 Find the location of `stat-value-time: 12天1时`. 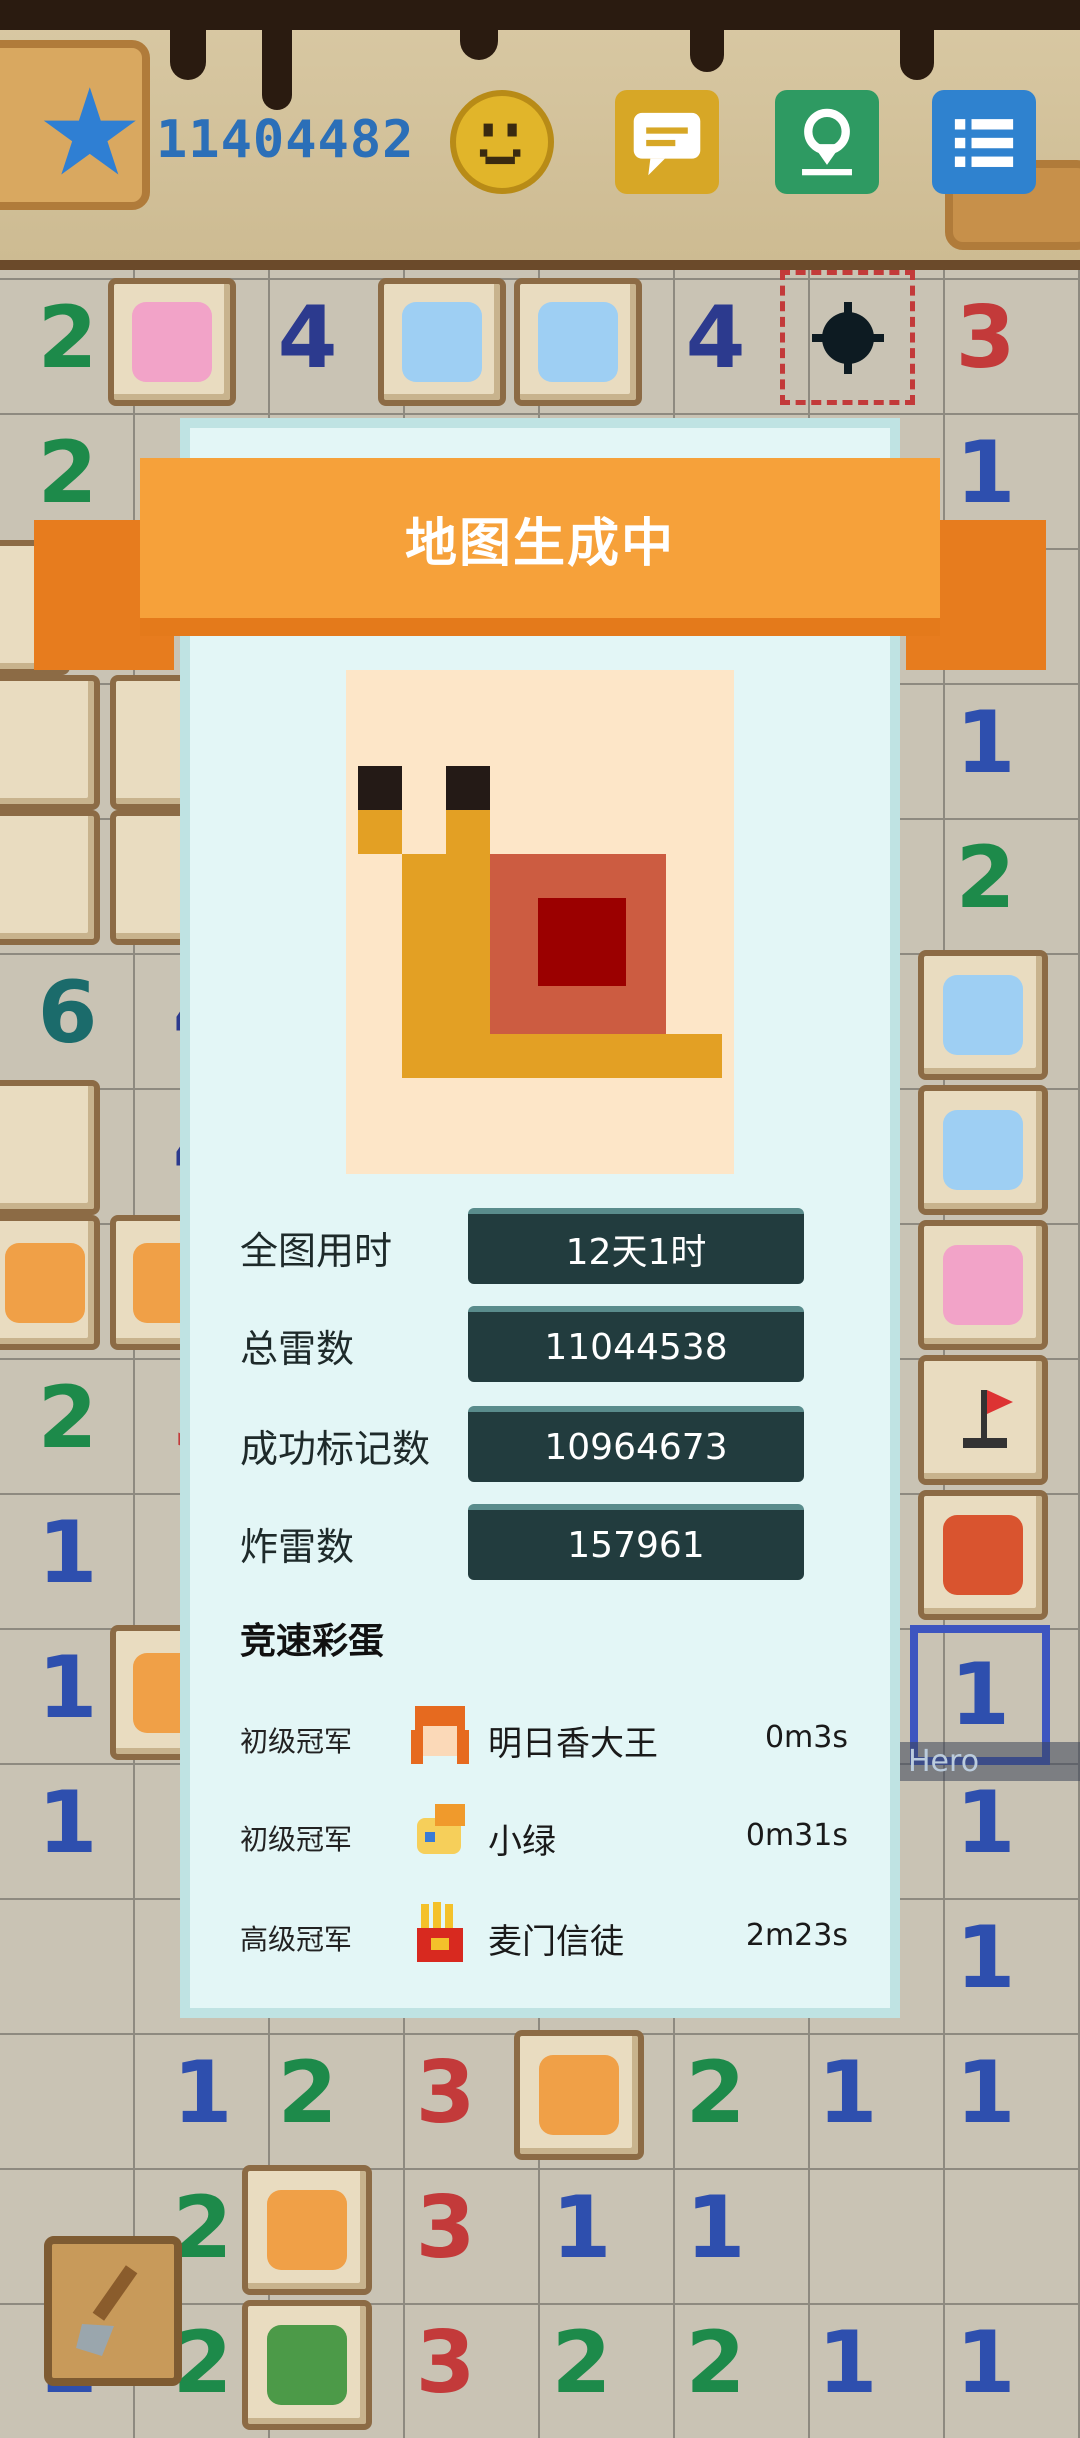

stat-value-time: 12天1时 is located at coordinates (636, 1246).